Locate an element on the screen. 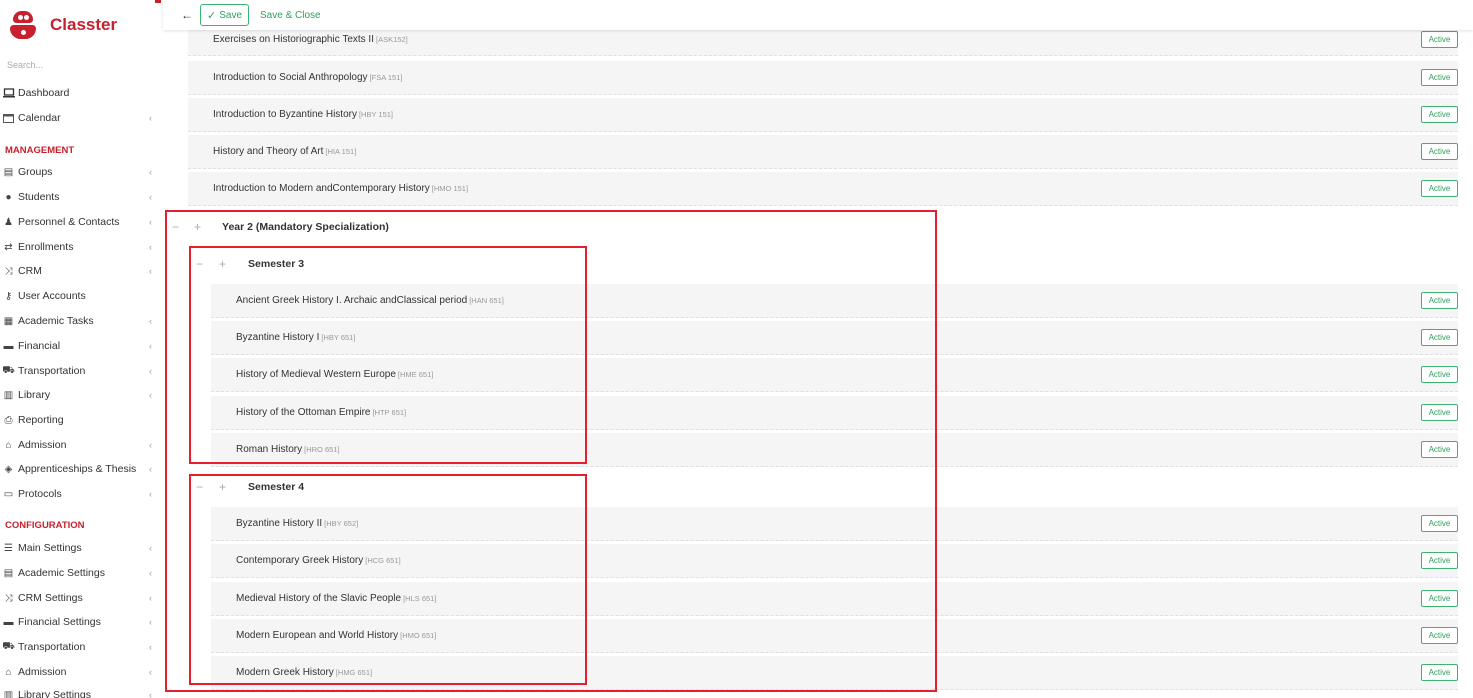  sidebar-item-label: Main Settings is located at coordinates (50, 548).